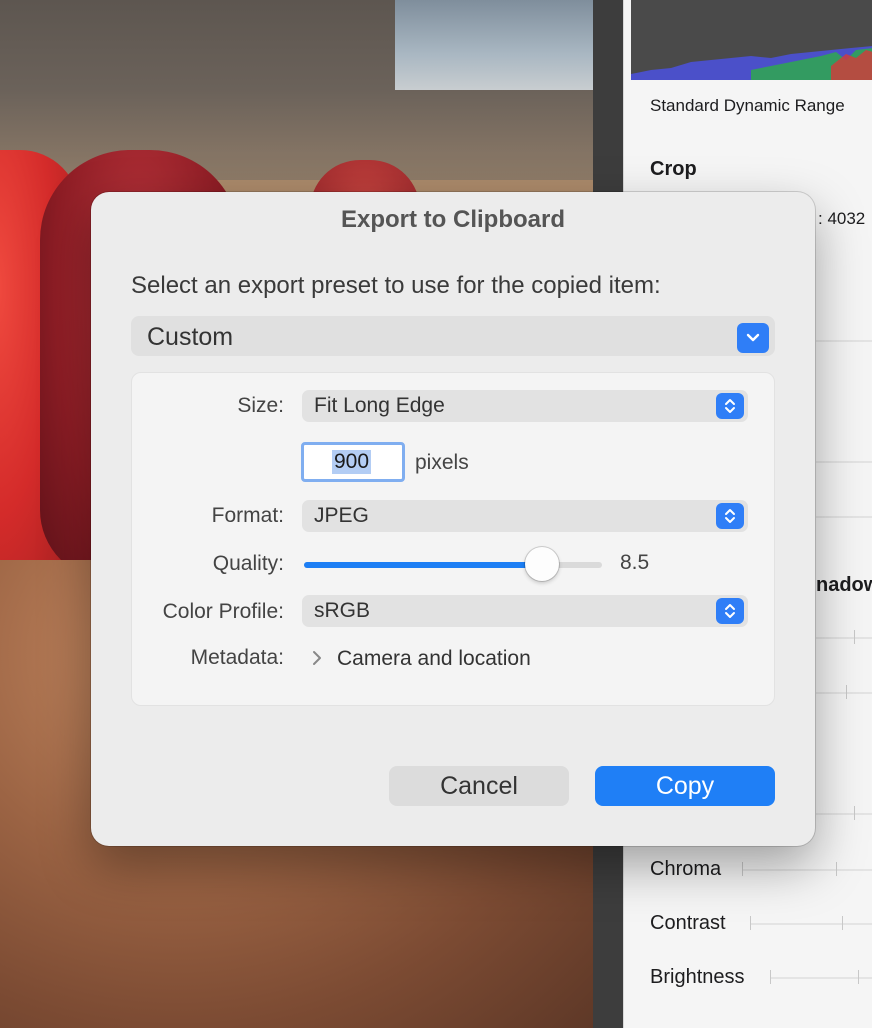  Describe the element at coordinates (453, 219) in the screenshot. I see `dialog-title: Export to Clipboard` at that location.